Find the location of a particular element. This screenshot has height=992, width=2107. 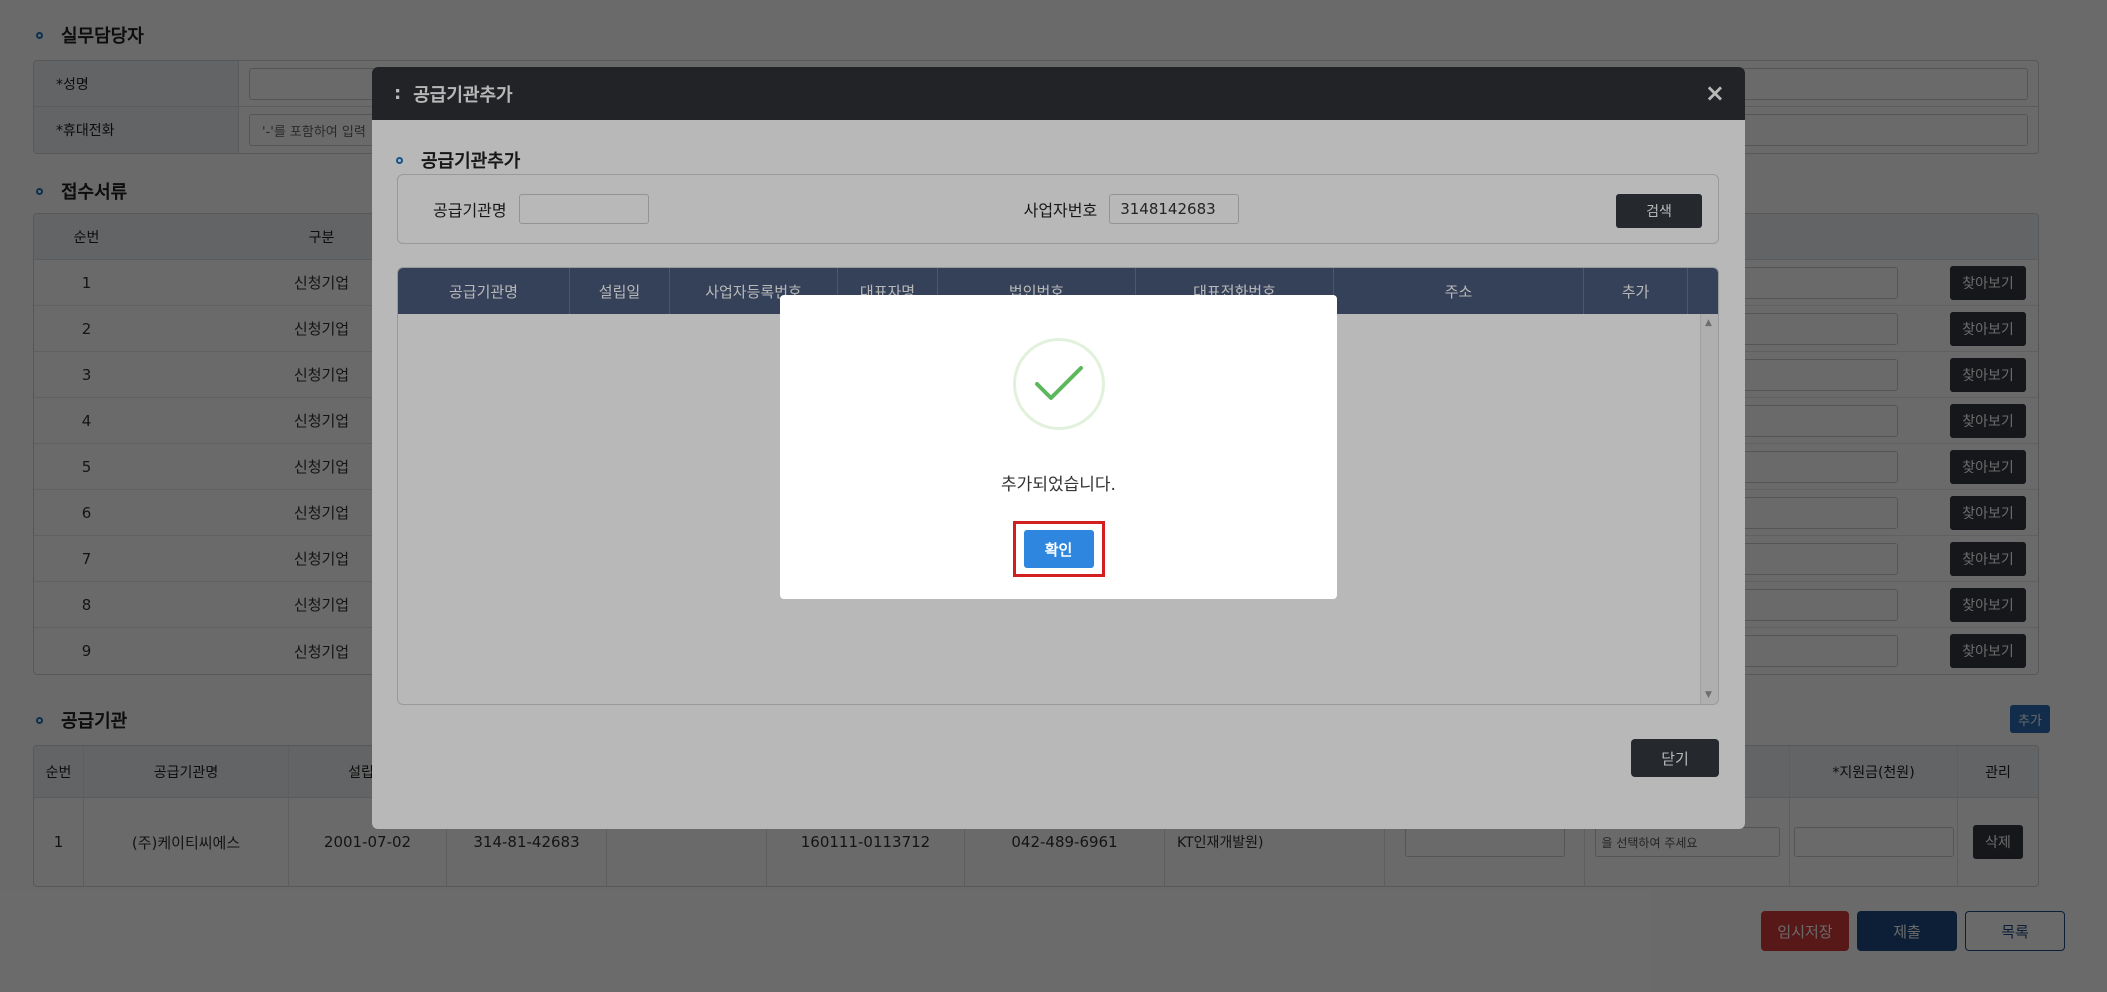

confirm-highlight: 확인 is located at coordinates (1058, 549).